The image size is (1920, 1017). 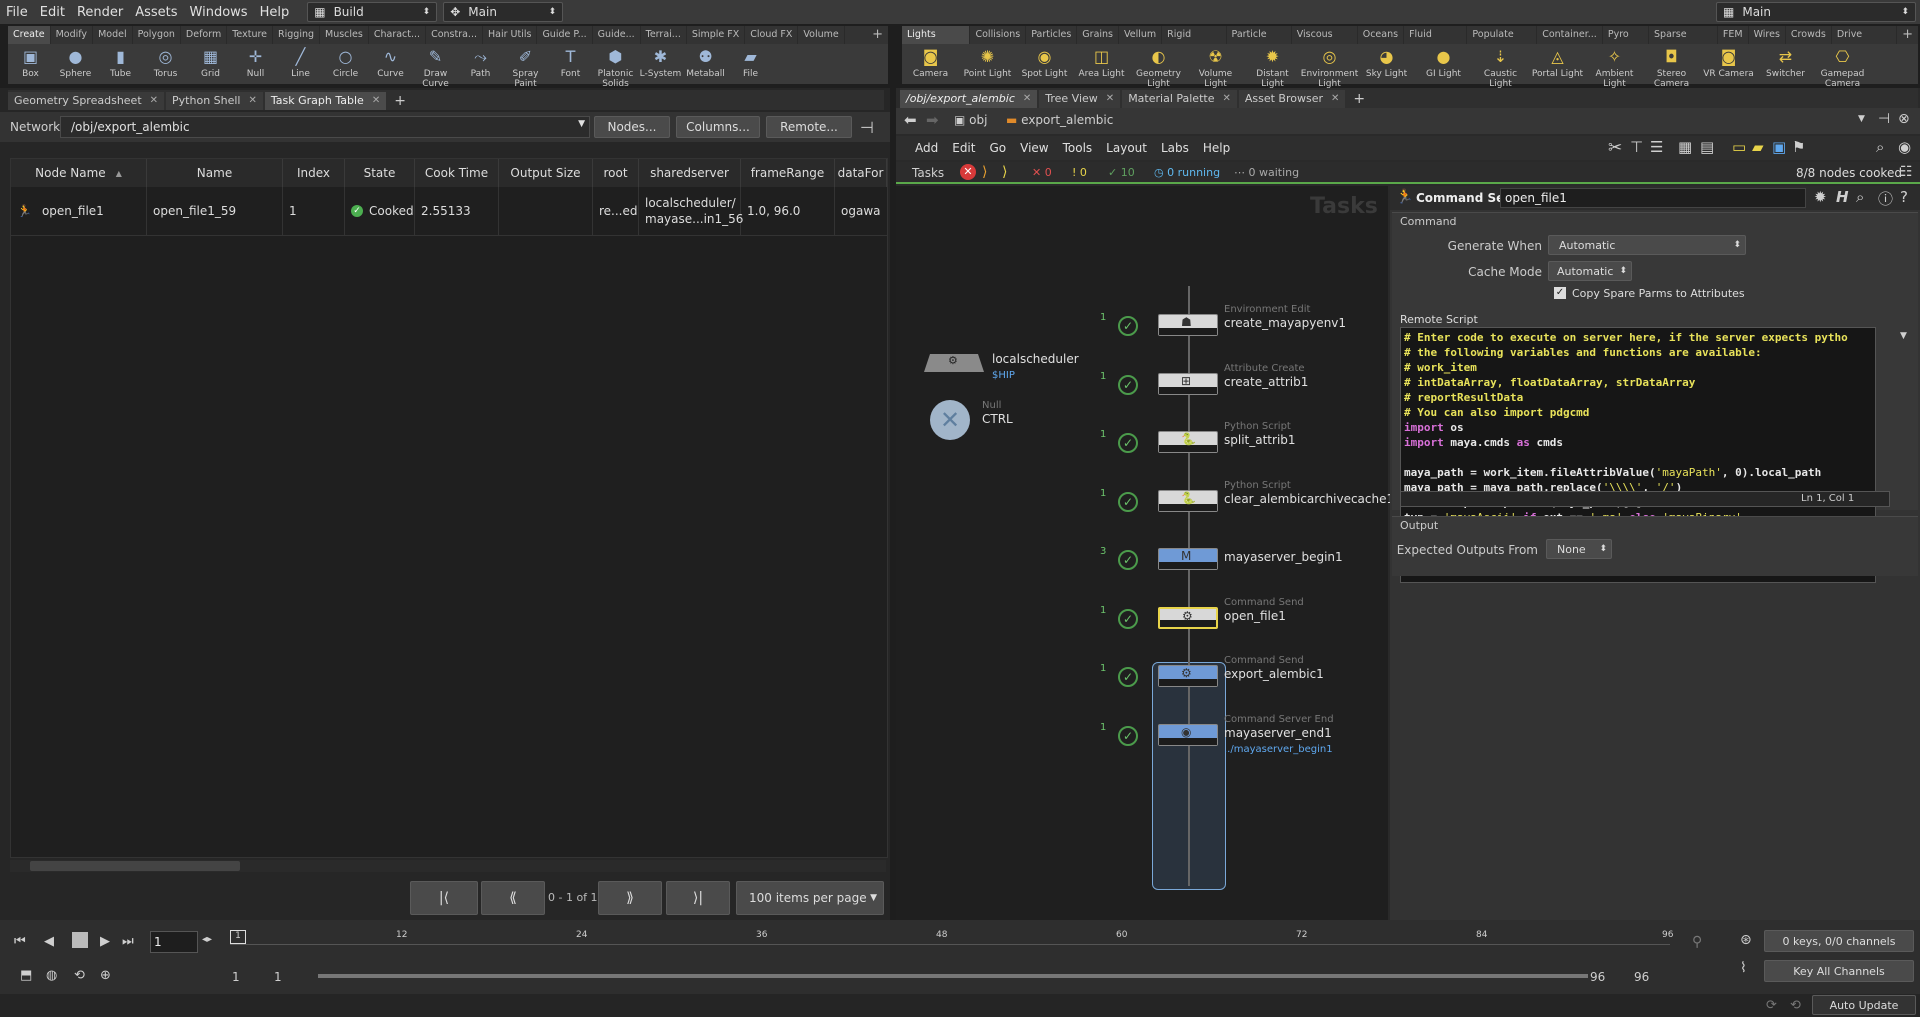 I want to click on forward-arrow-icon: ➡, so click(x=932, y=120).